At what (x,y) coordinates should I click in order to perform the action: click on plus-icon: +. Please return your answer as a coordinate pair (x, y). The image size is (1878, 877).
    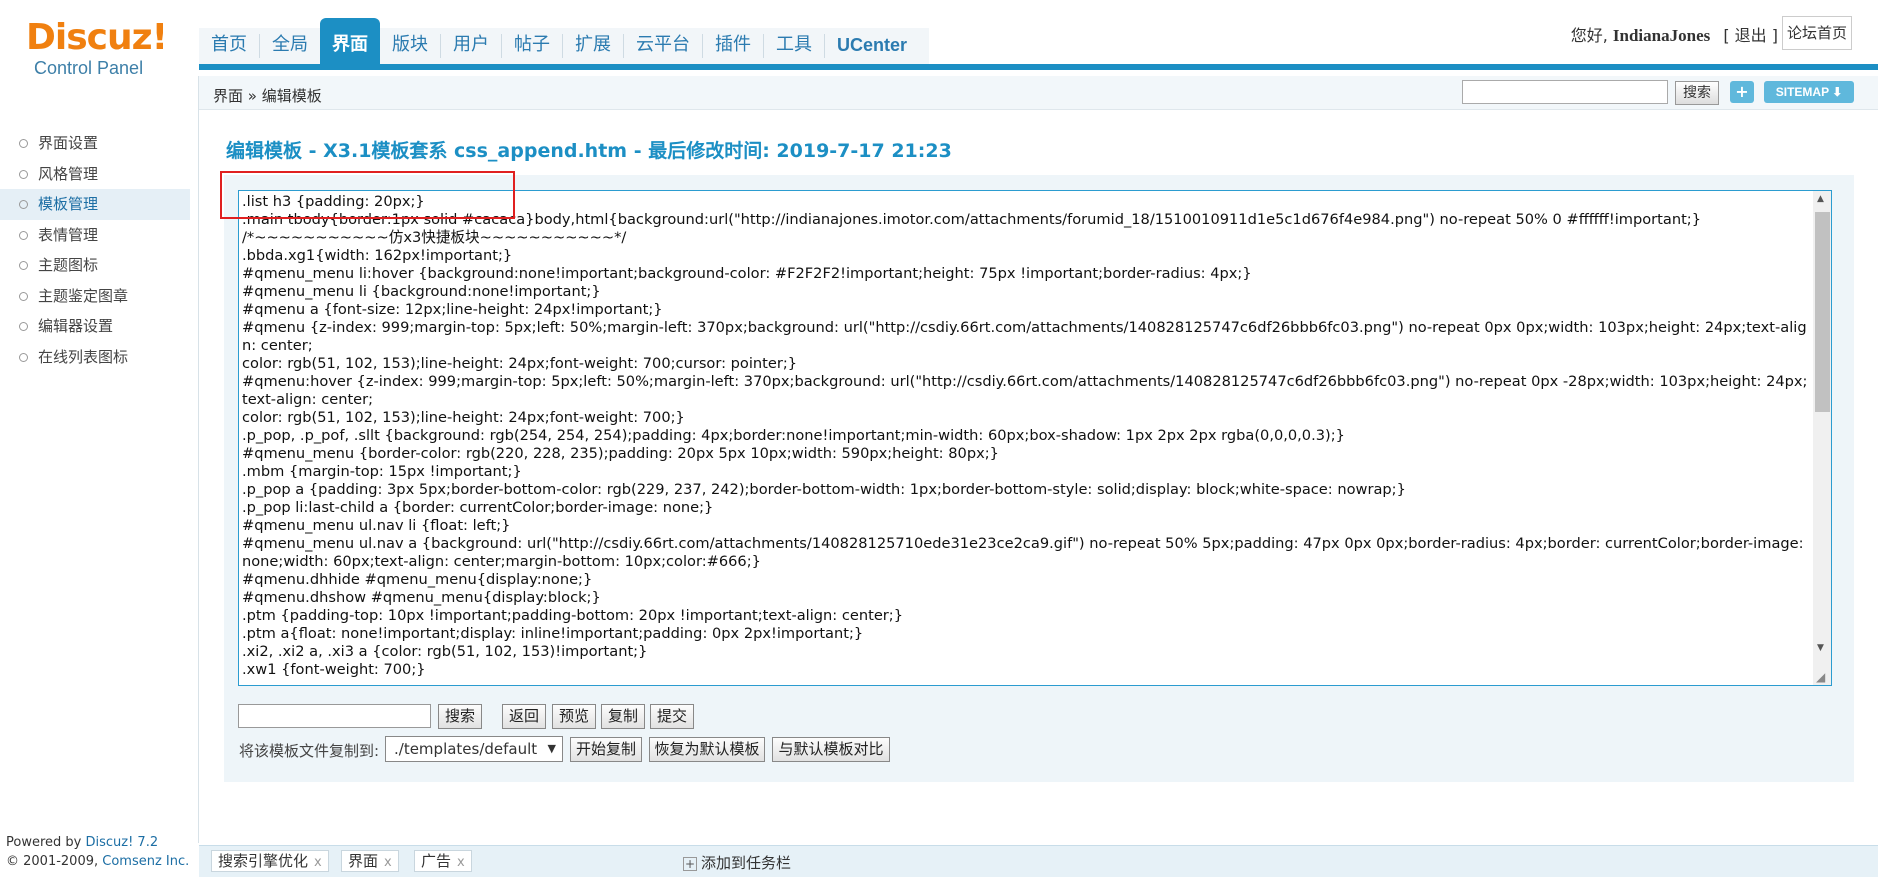
    Looking at the image, I should click on (690, 864).